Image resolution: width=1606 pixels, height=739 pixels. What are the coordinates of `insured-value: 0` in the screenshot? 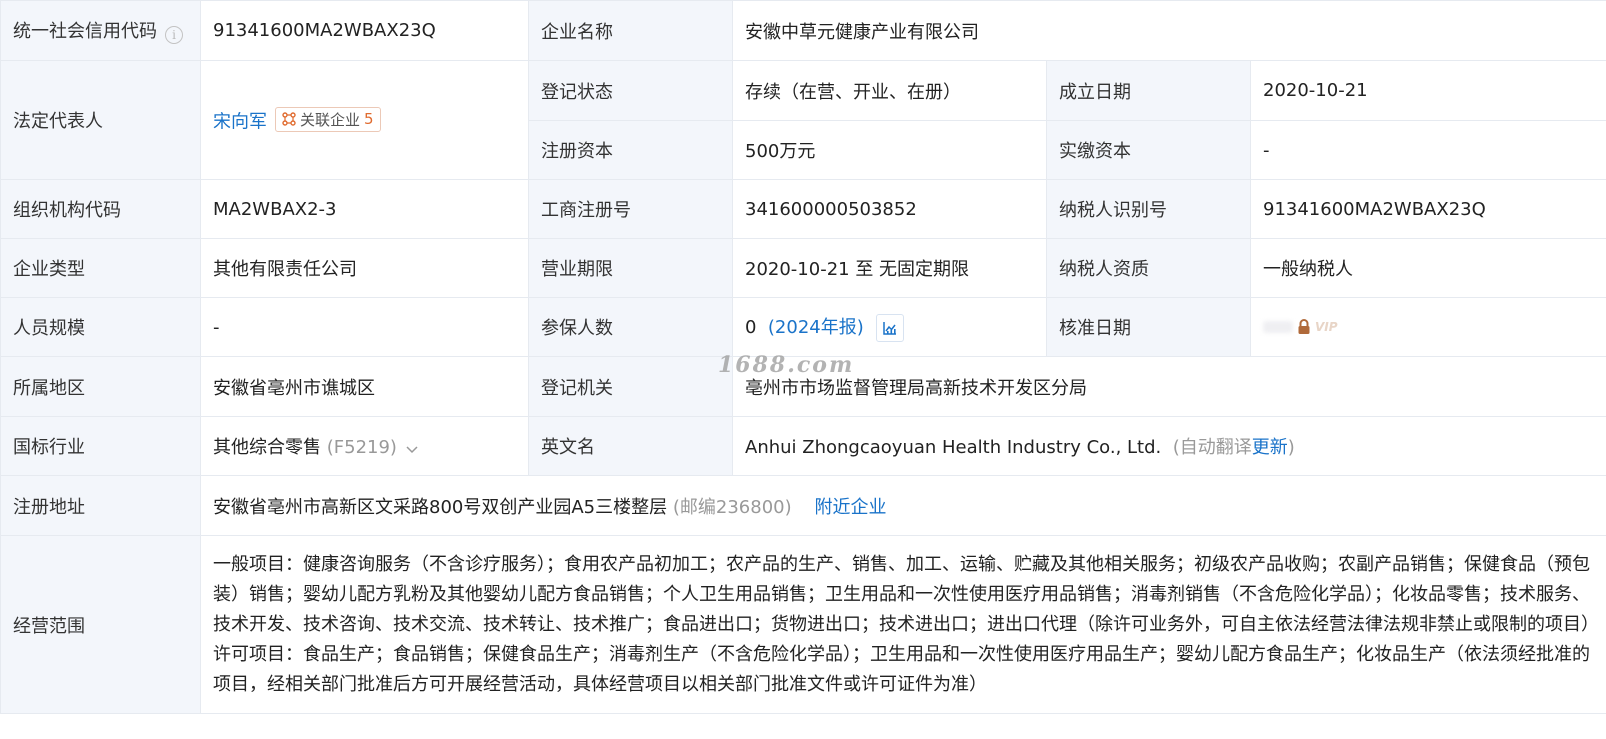 It's located at (751, 327).